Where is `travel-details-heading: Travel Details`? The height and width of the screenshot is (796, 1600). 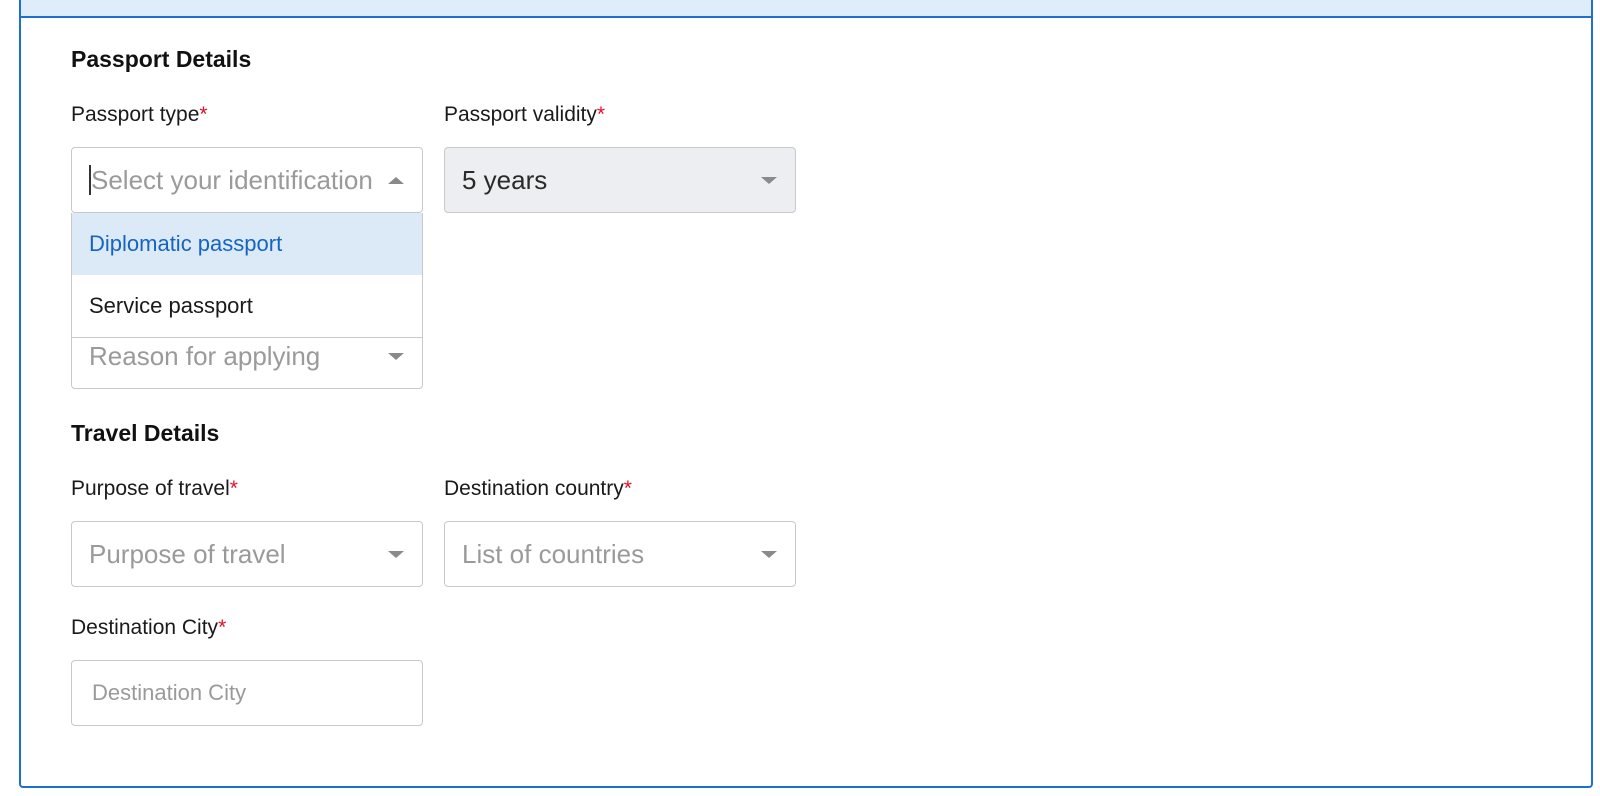
travel-details-heading: Travel Details is located at coordinates (145, 433).